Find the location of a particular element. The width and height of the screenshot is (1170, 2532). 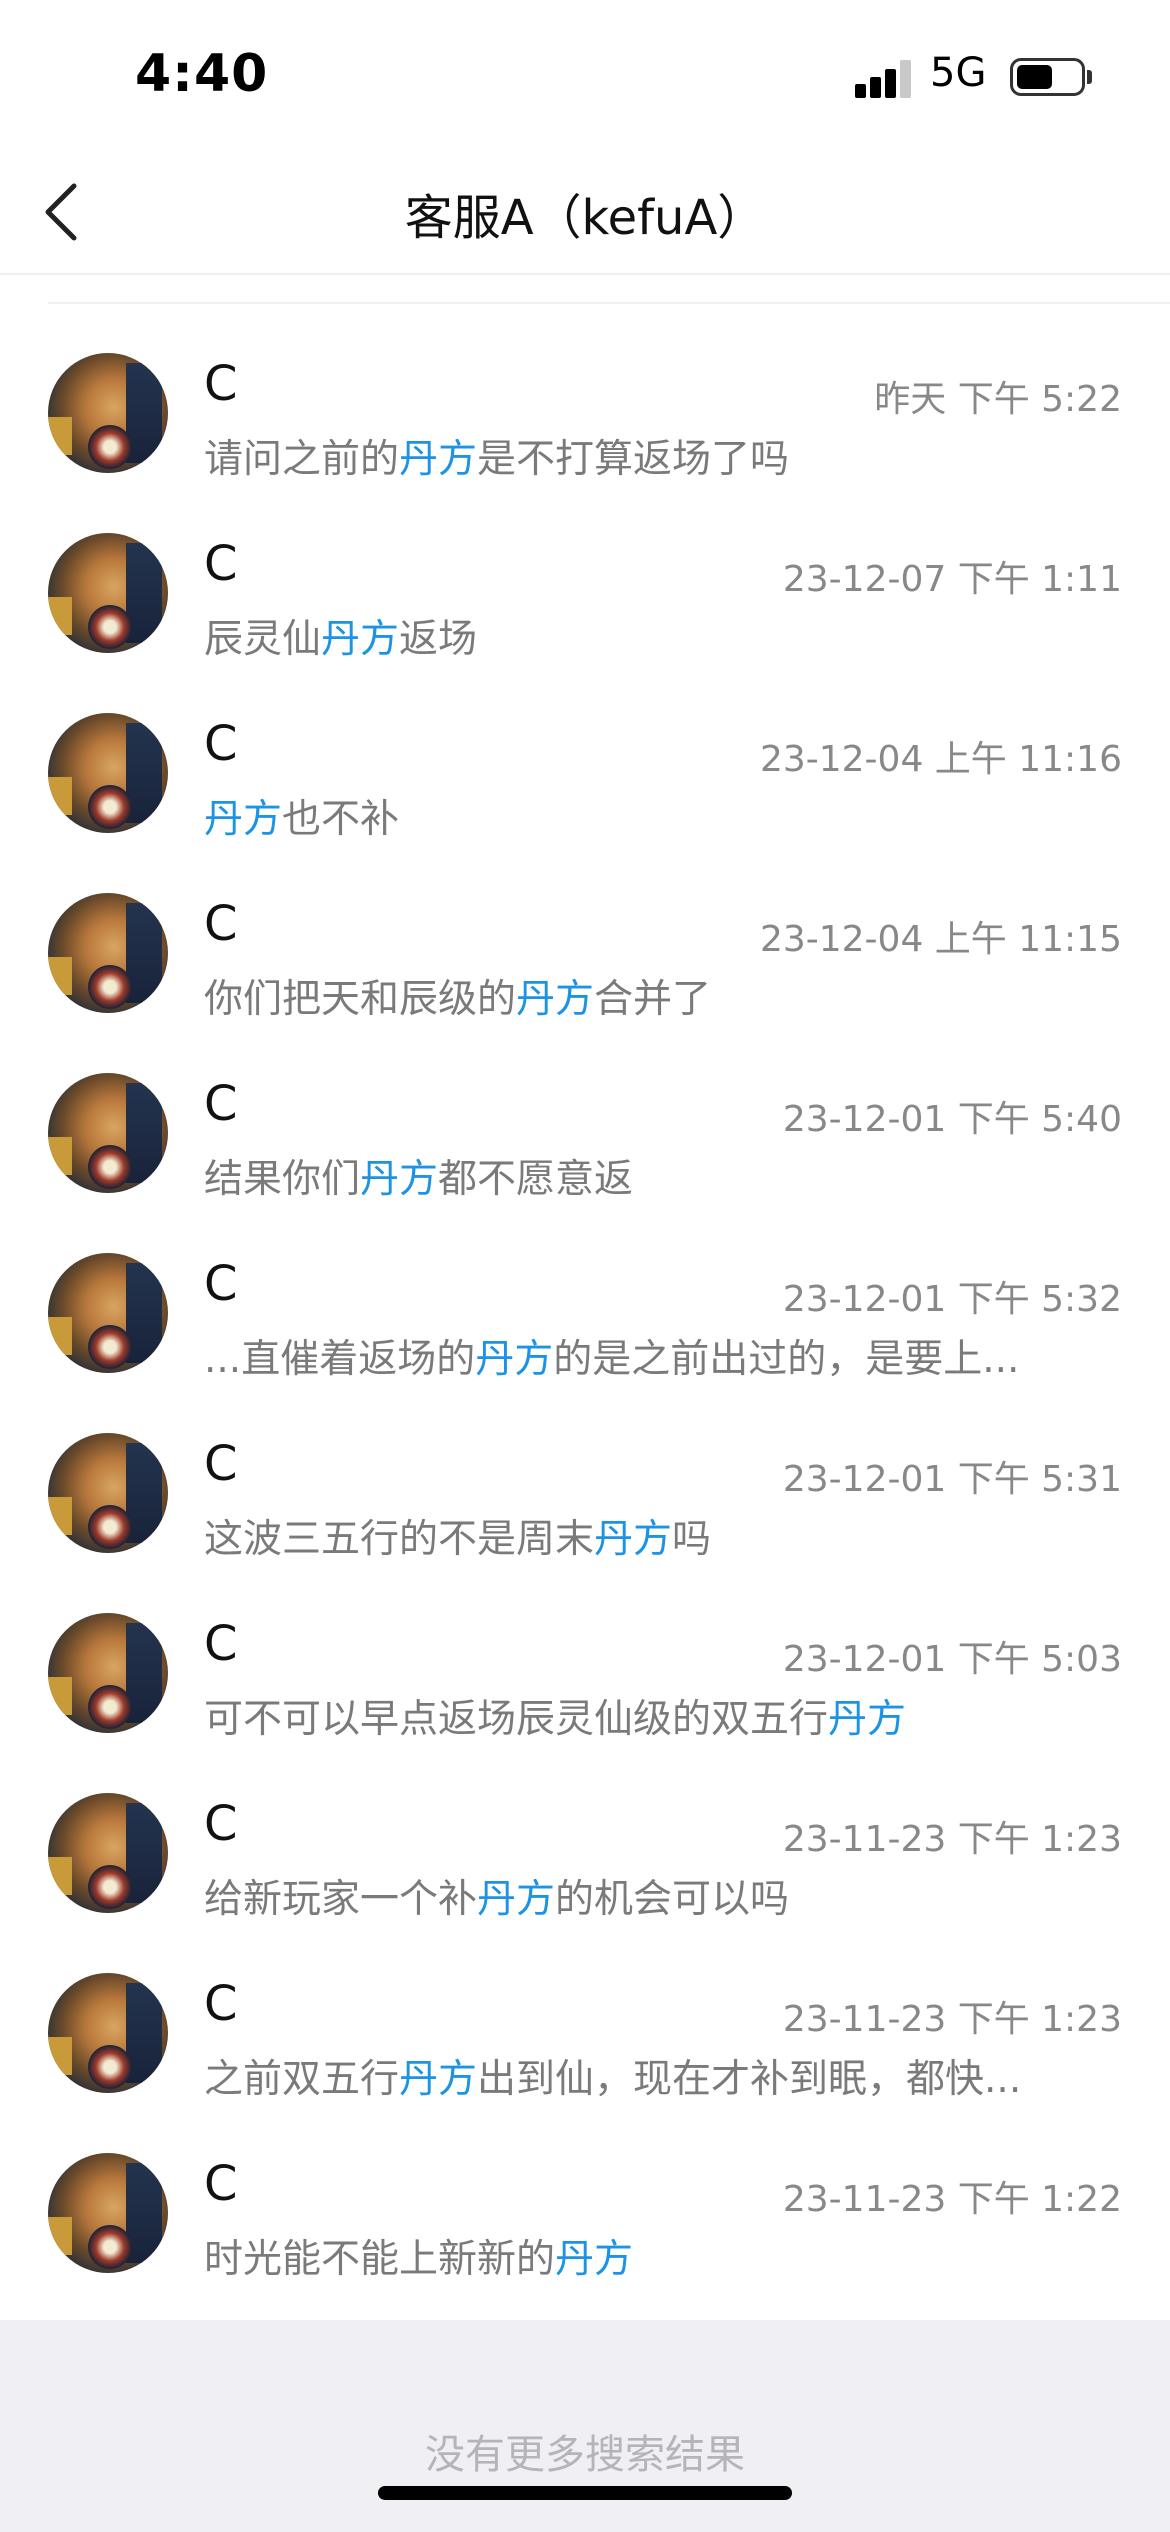

message-snippet: 丹方也不补 is located at coordinates (301, 816).